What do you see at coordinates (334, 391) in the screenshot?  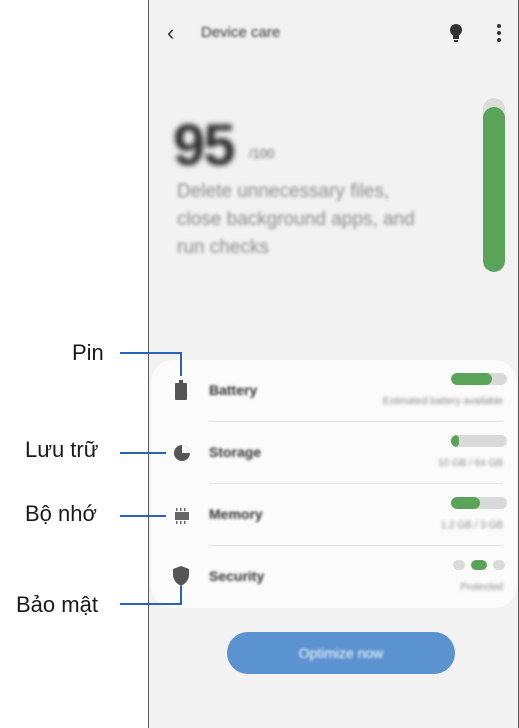 I see `battery-row: Battery Estimated battery available` at bounding box center [334, 391].